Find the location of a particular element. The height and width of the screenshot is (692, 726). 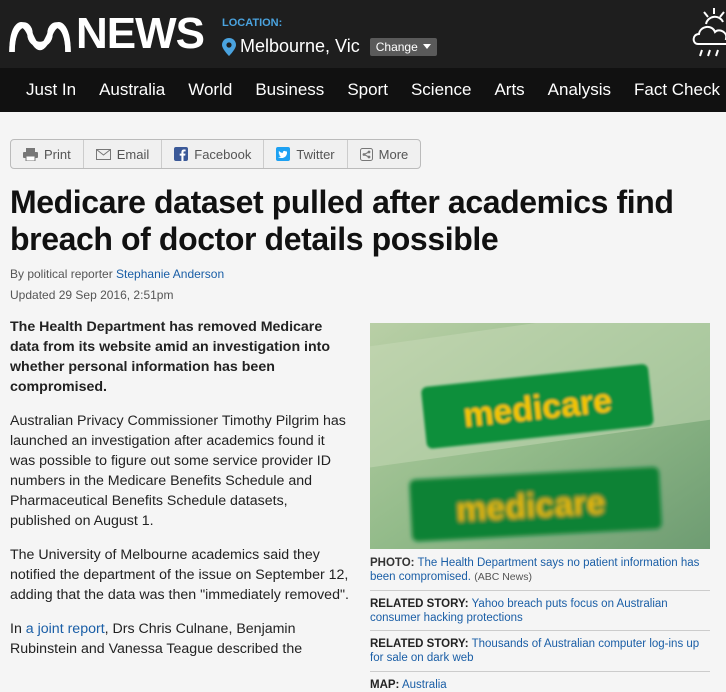

author-link: Stephanie Anderson is located at coordinates (170, 274).